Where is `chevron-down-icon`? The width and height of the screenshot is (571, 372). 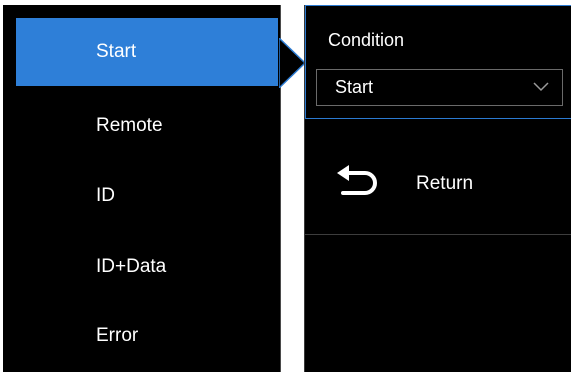
chevron-down-icon is located at coordinates (541, 87).